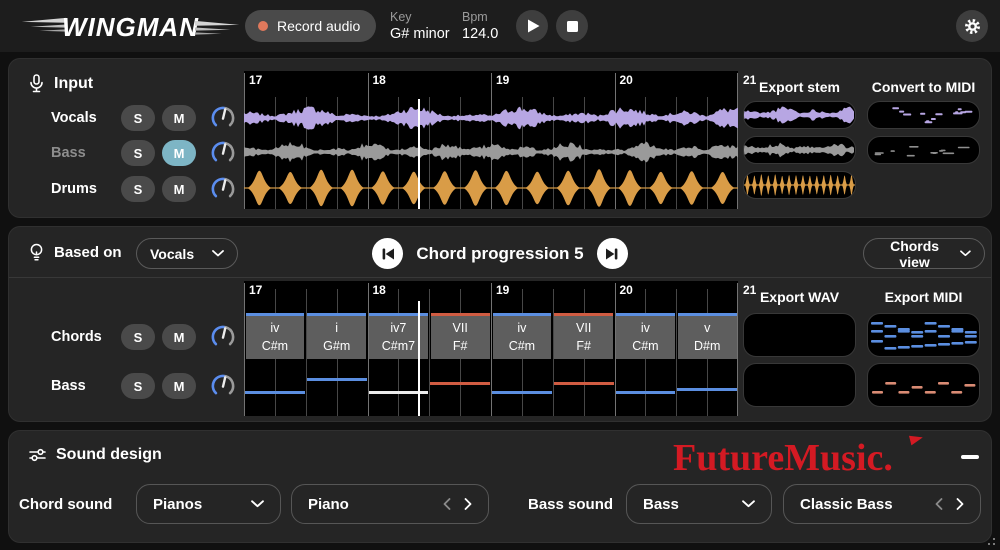 This screenshot has height=550, width=1000. I want to click on progression-nav: Chord progression 5, so click(500, 253).